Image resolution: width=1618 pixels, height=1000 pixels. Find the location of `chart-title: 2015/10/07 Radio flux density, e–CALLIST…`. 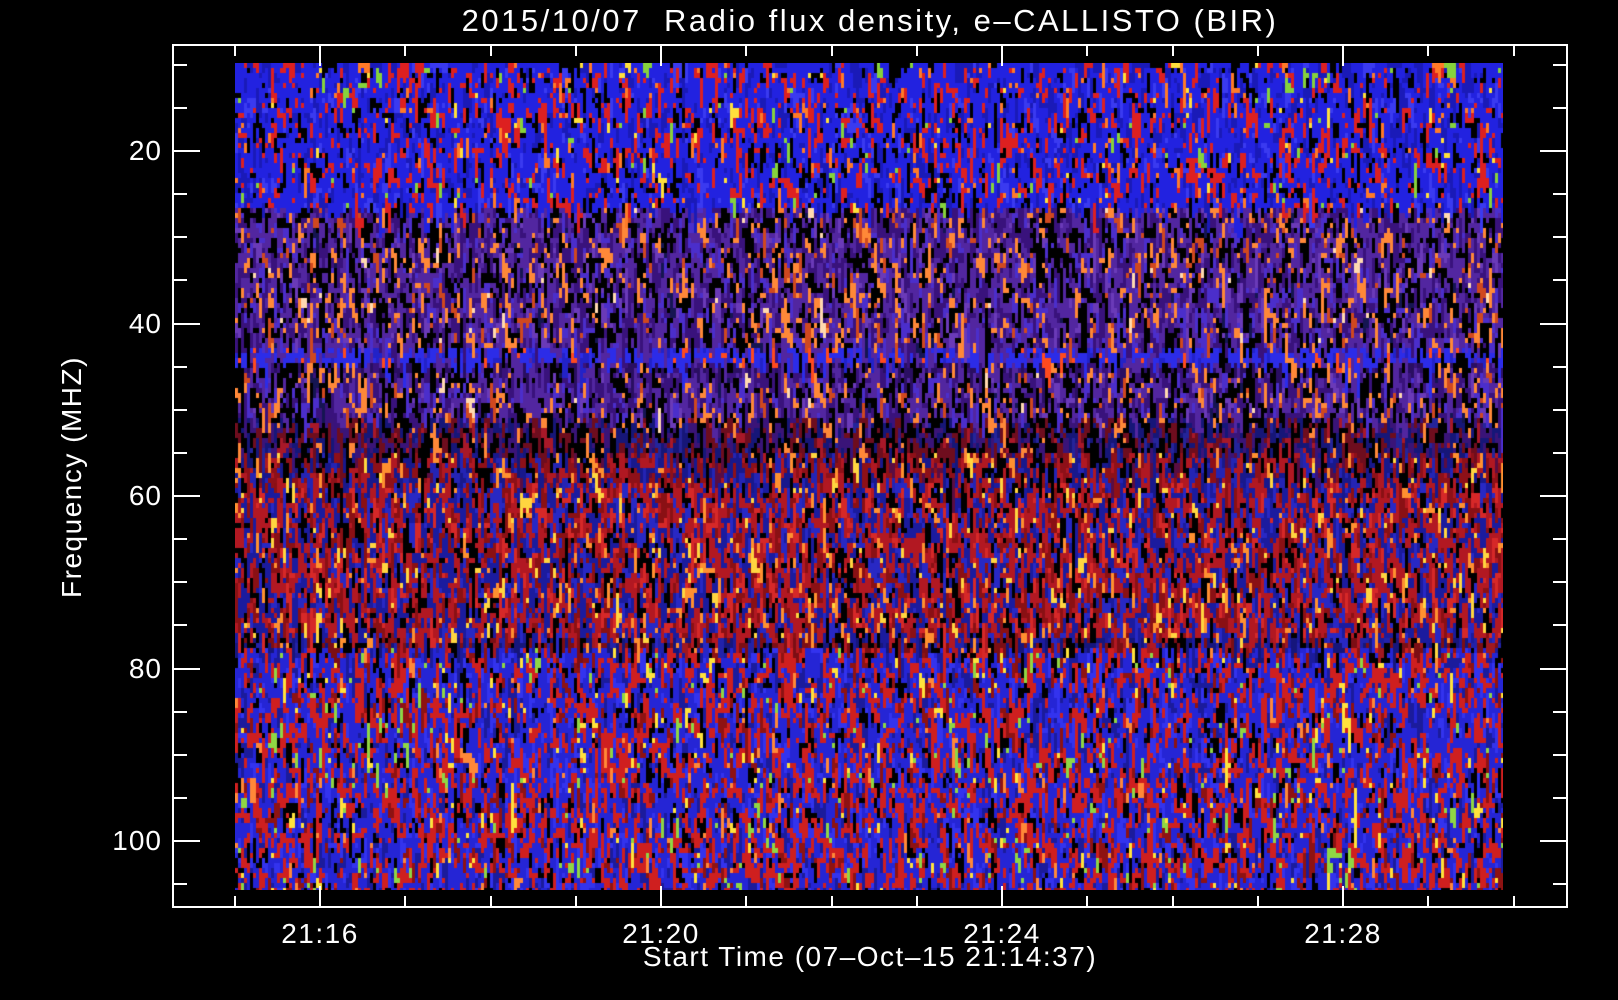

chart-title: 2015/10/07 Radio flux density, e–CALLIST… is located at coordinates (870, 20).